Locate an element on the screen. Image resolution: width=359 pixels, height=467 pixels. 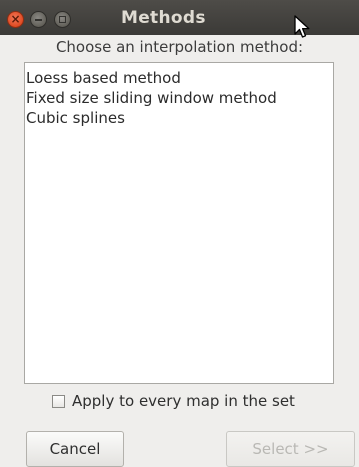
select-button: Select >> is located at coordinates (290, 449).